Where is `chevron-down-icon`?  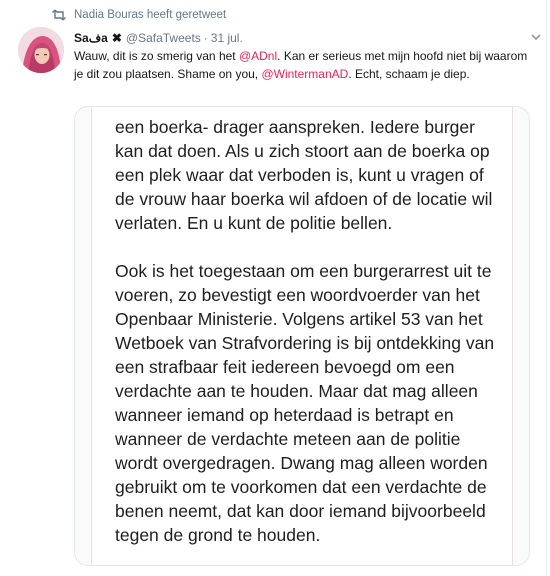
chevron-down-icon is located at coordinates (536, 37).